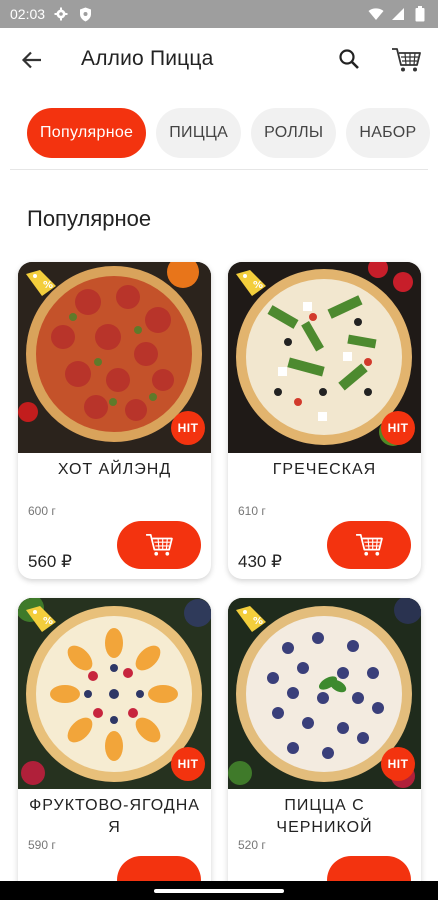 This screenshot has height=900, width=438. Describe the element at coordinates (114, 827) in the screenshot. I see `product-name-line: Я` at that location.